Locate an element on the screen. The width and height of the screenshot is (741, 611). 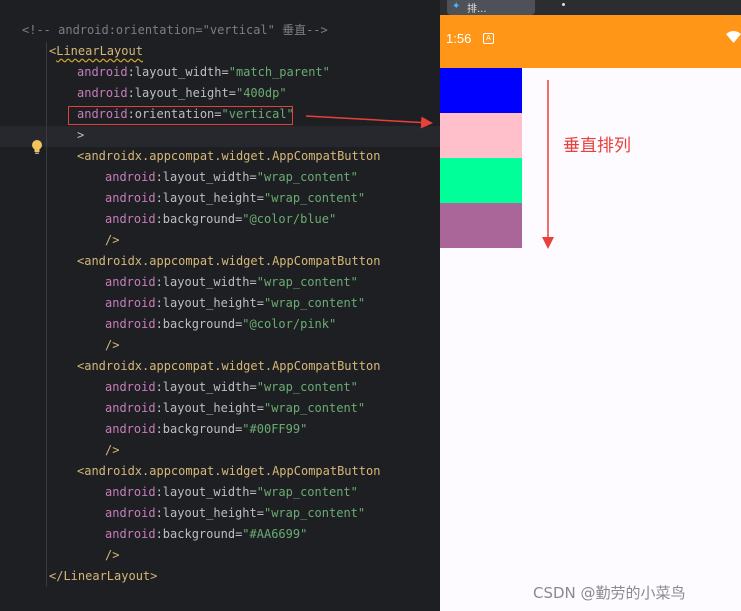
wifi-icon is located at coordinates (733, 37).